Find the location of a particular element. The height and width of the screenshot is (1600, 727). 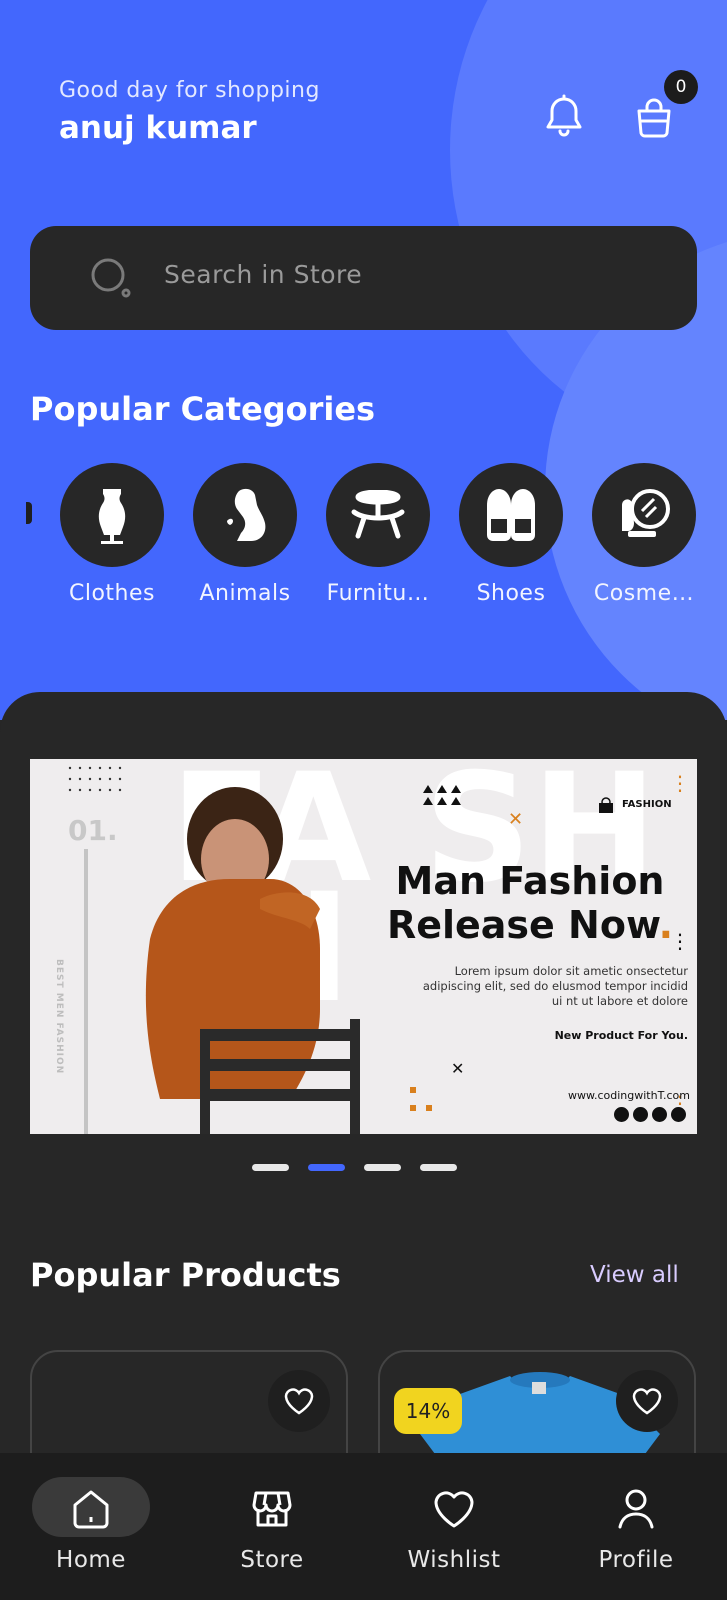

nav-label: Home is located at coordinates (91, 1560).